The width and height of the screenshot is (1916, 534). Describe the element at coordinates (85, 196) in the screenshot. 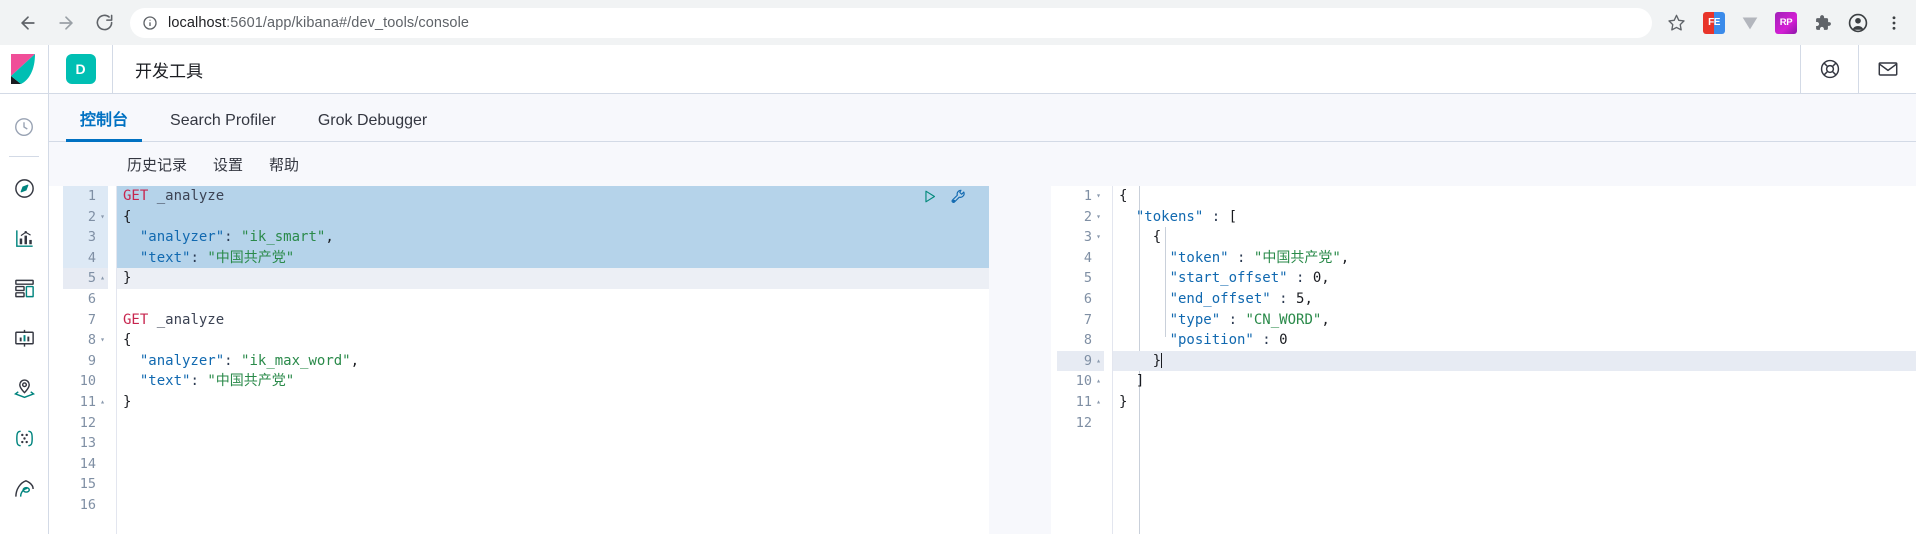

I see `line-number: 1` at that location.